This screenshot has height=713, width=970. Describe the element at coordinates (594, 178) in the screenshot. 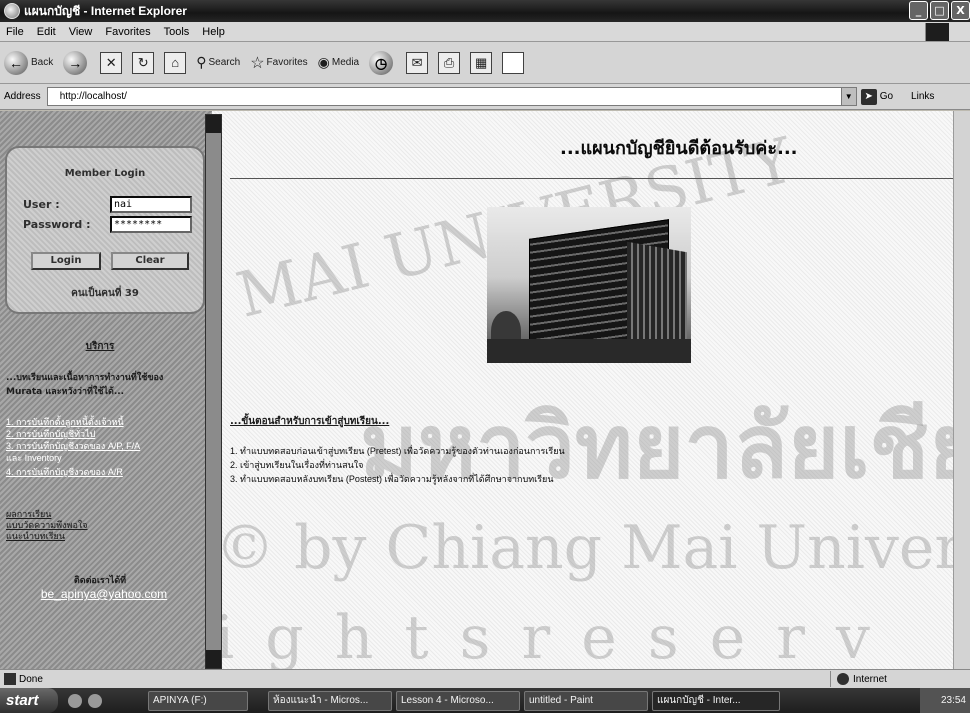

I see `divider` at that location.